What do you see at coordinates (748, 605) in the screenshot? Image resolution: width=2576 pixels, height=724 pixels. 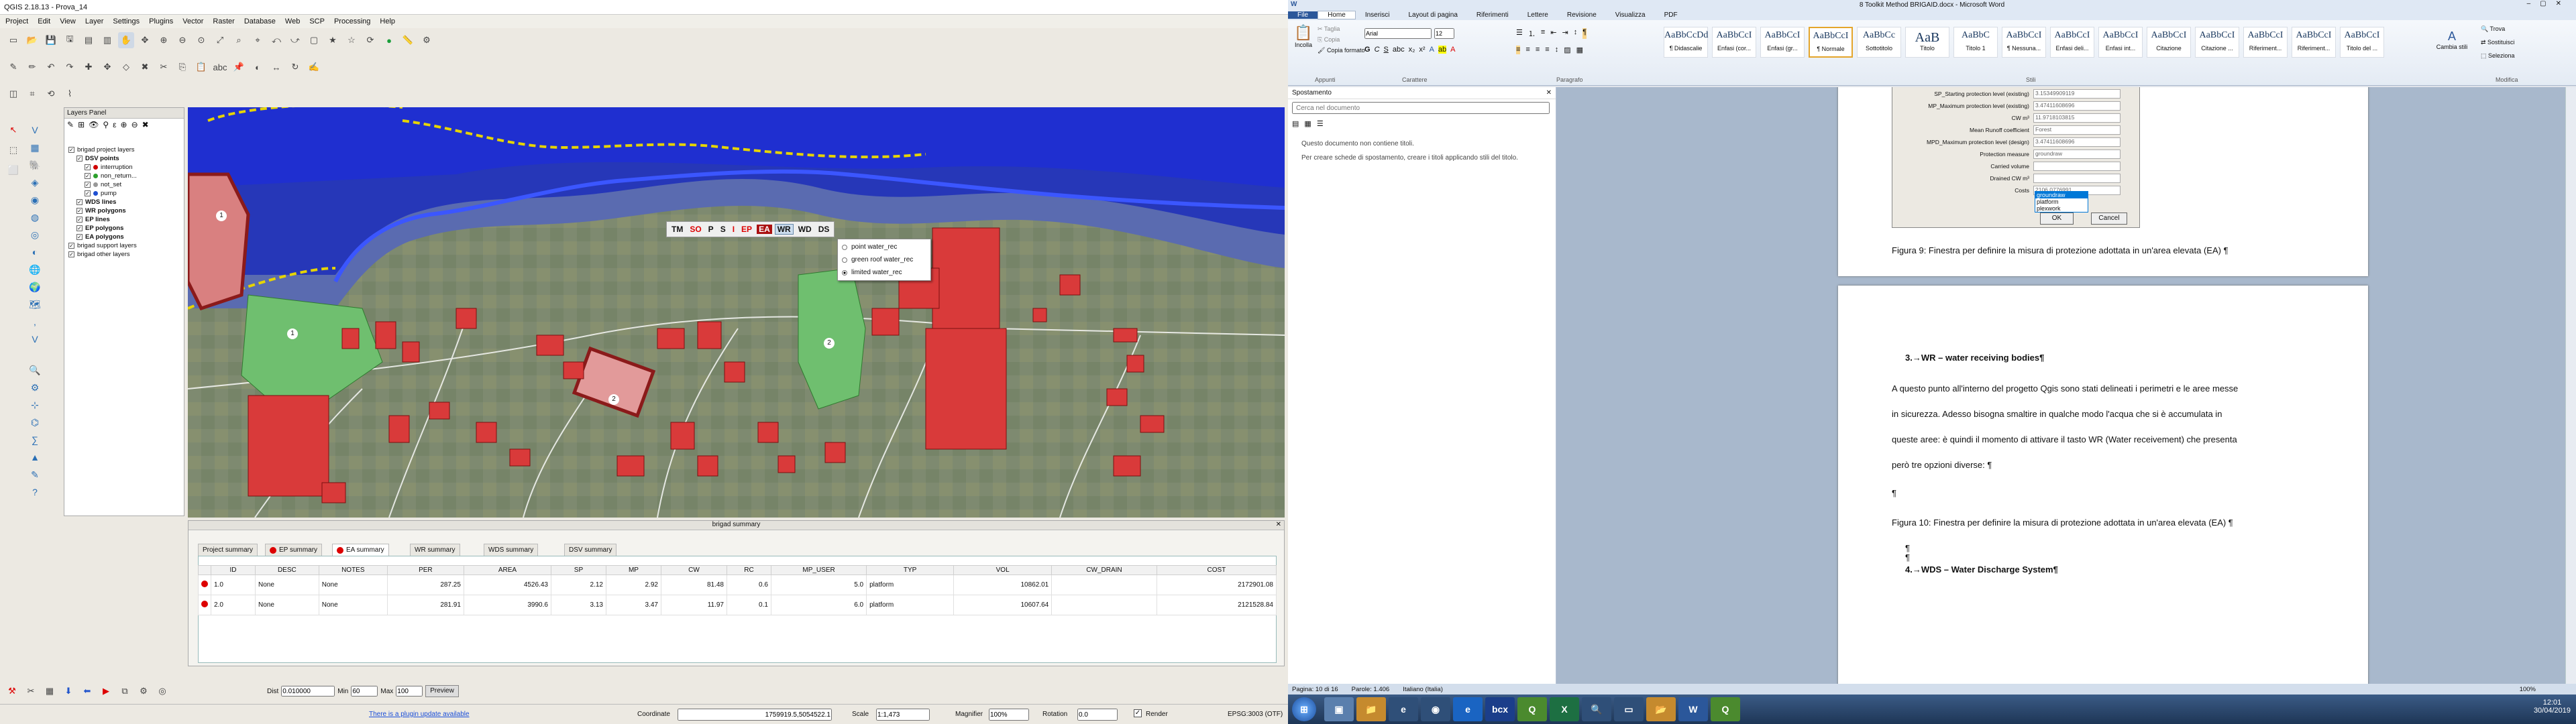 I see `table-cell: 0.1` at bounding box center [748, 605].